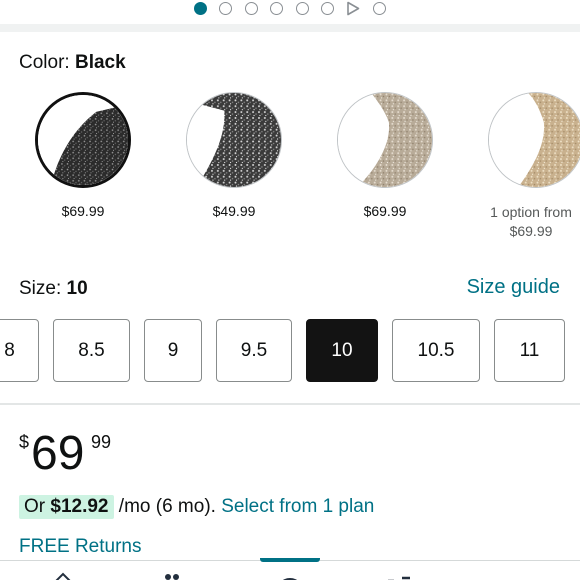 The width and height of the screenshot is (580, 580). Describe the element at coordinates (290, 28) in the screenshot. I see `section-separator` at that location.